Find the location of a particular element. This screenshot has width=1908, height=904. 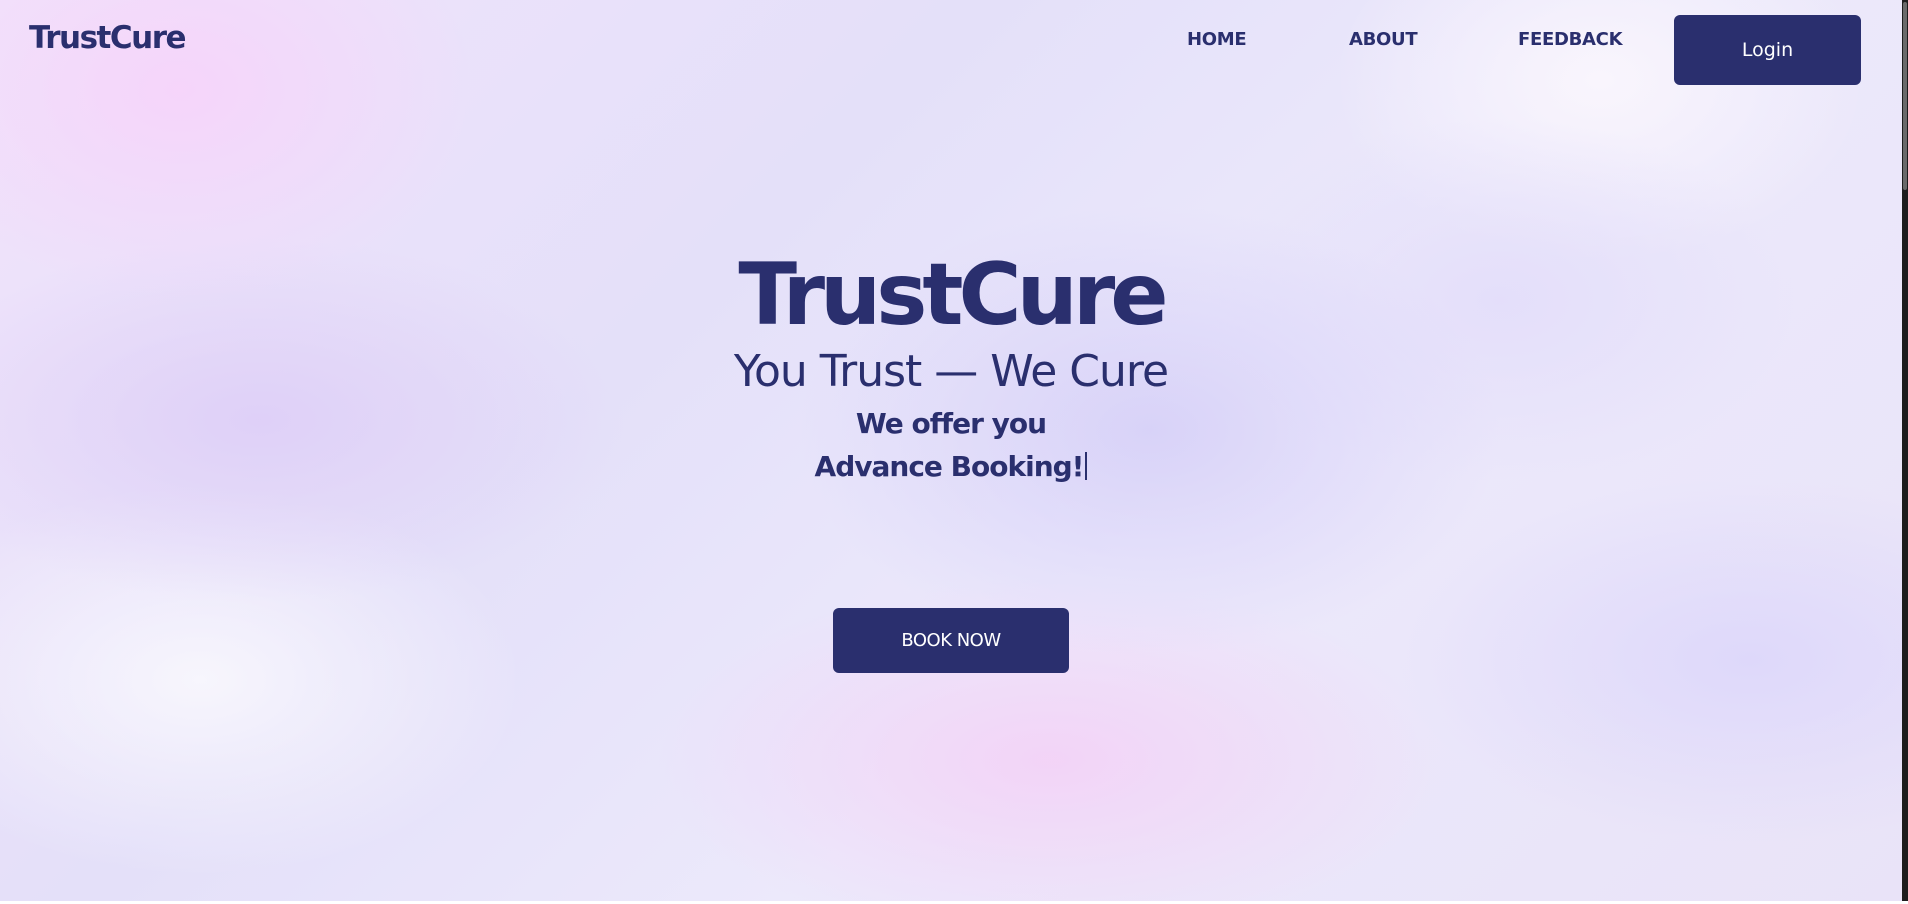

hero-subtitle-line-2: Advance Booking! is located at coordinates (949, 466).